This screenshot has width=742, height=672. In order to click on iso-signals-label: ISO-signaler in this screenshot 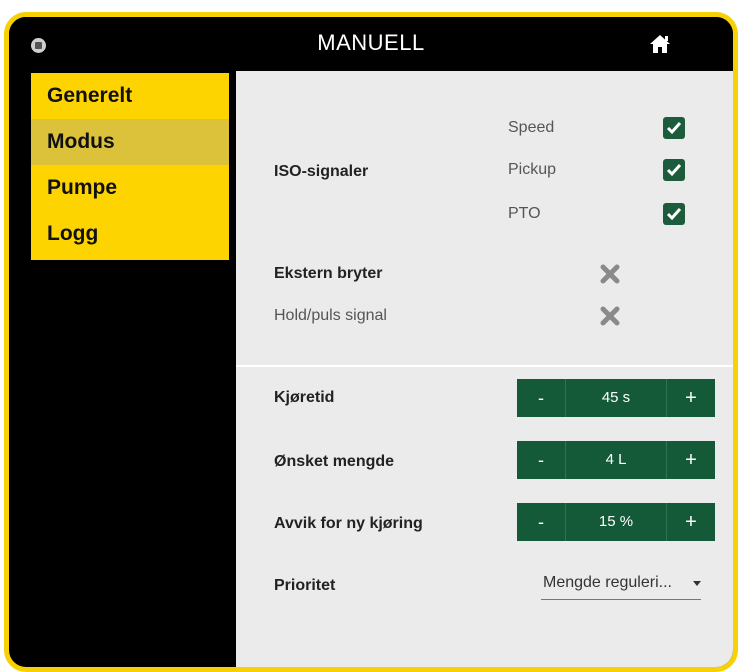, I will do `click(321, 171)`.